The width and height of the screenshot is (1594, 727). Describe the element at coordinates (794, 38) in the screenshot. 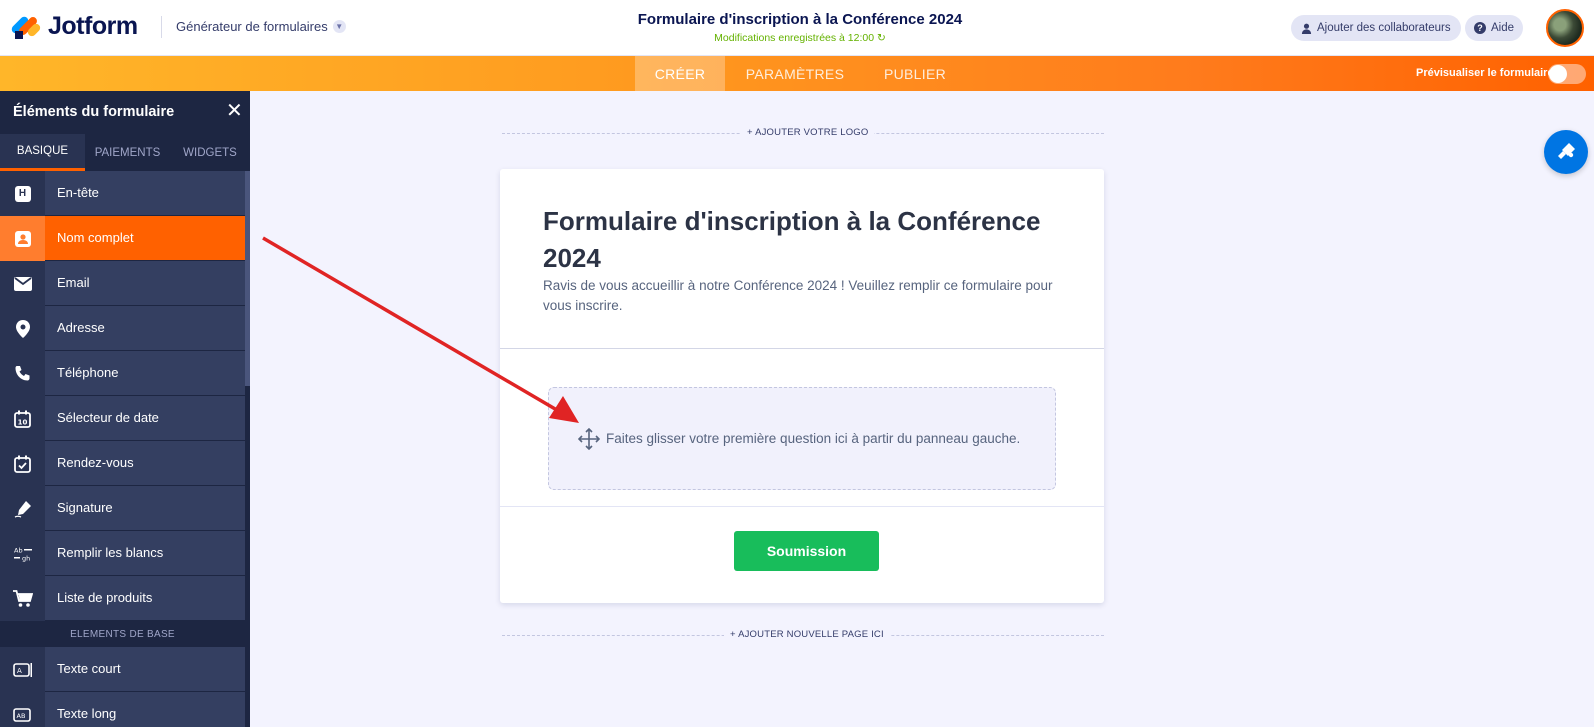

I see `save-status-text: Modifications enregistrées à 12:00` at that location.